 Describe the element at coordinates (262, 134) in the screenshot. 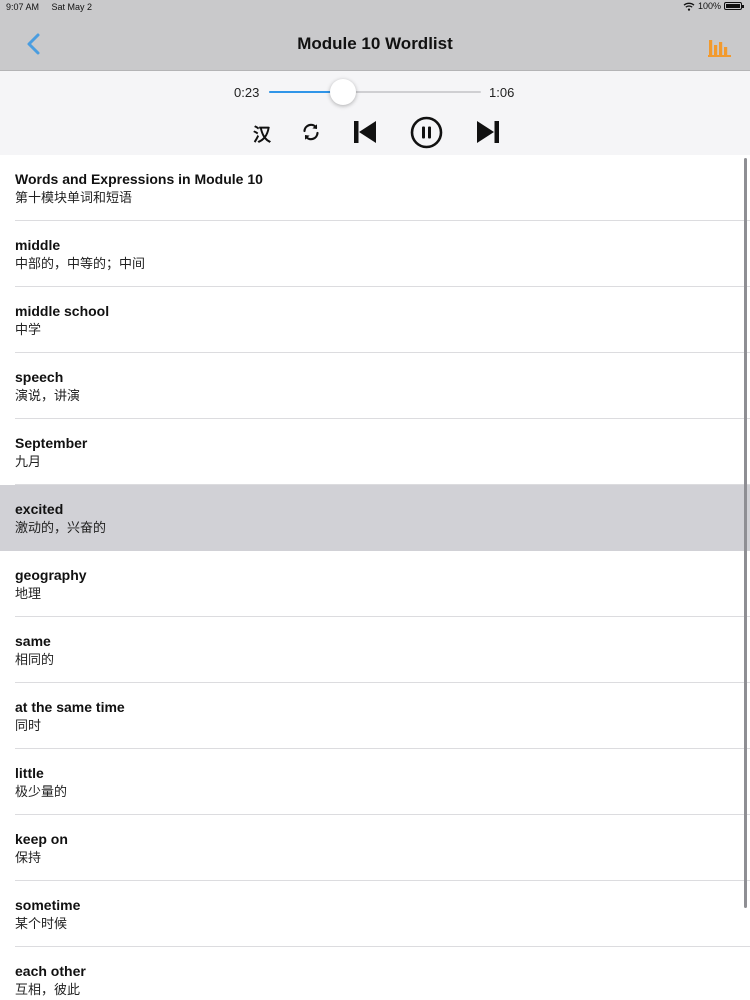

I see `chinese-toggle-button: 汉` at that location.